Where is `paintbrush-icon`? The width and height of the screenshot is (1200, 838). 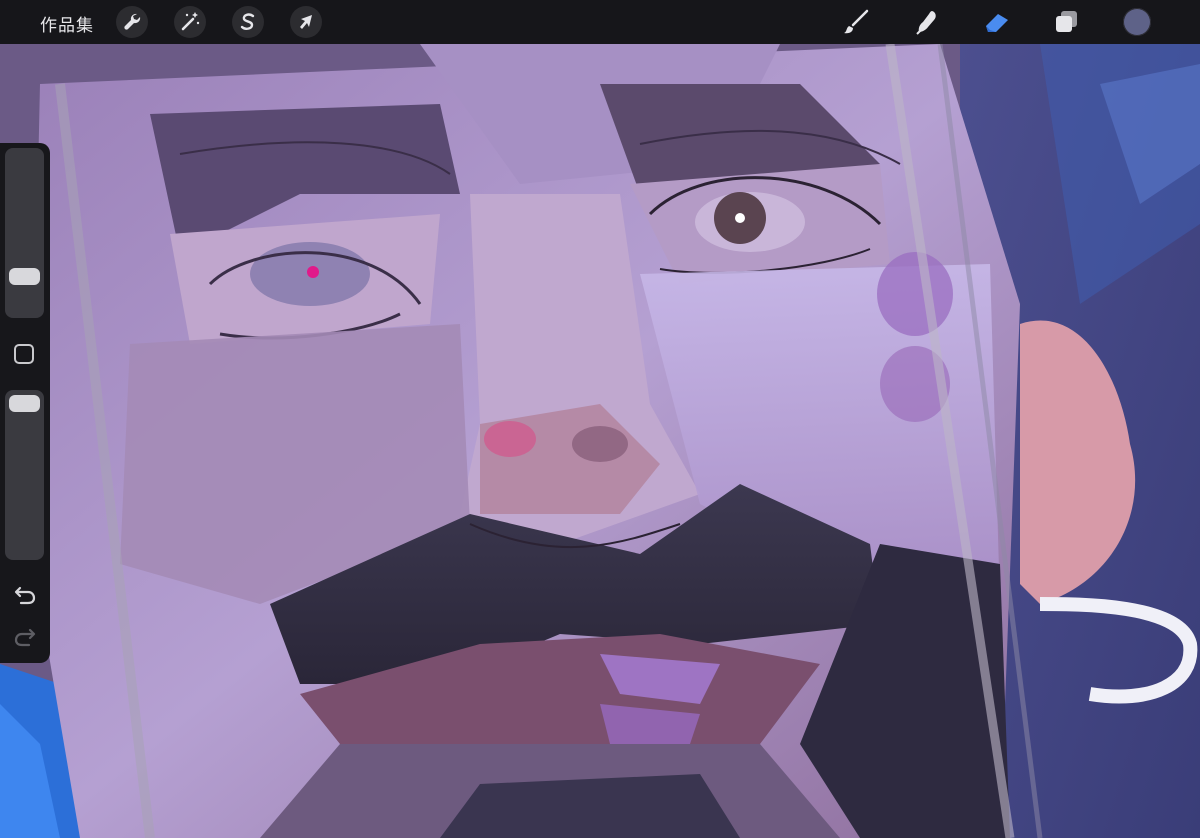 paintbrush-icon is located at coordinates (856, 21).